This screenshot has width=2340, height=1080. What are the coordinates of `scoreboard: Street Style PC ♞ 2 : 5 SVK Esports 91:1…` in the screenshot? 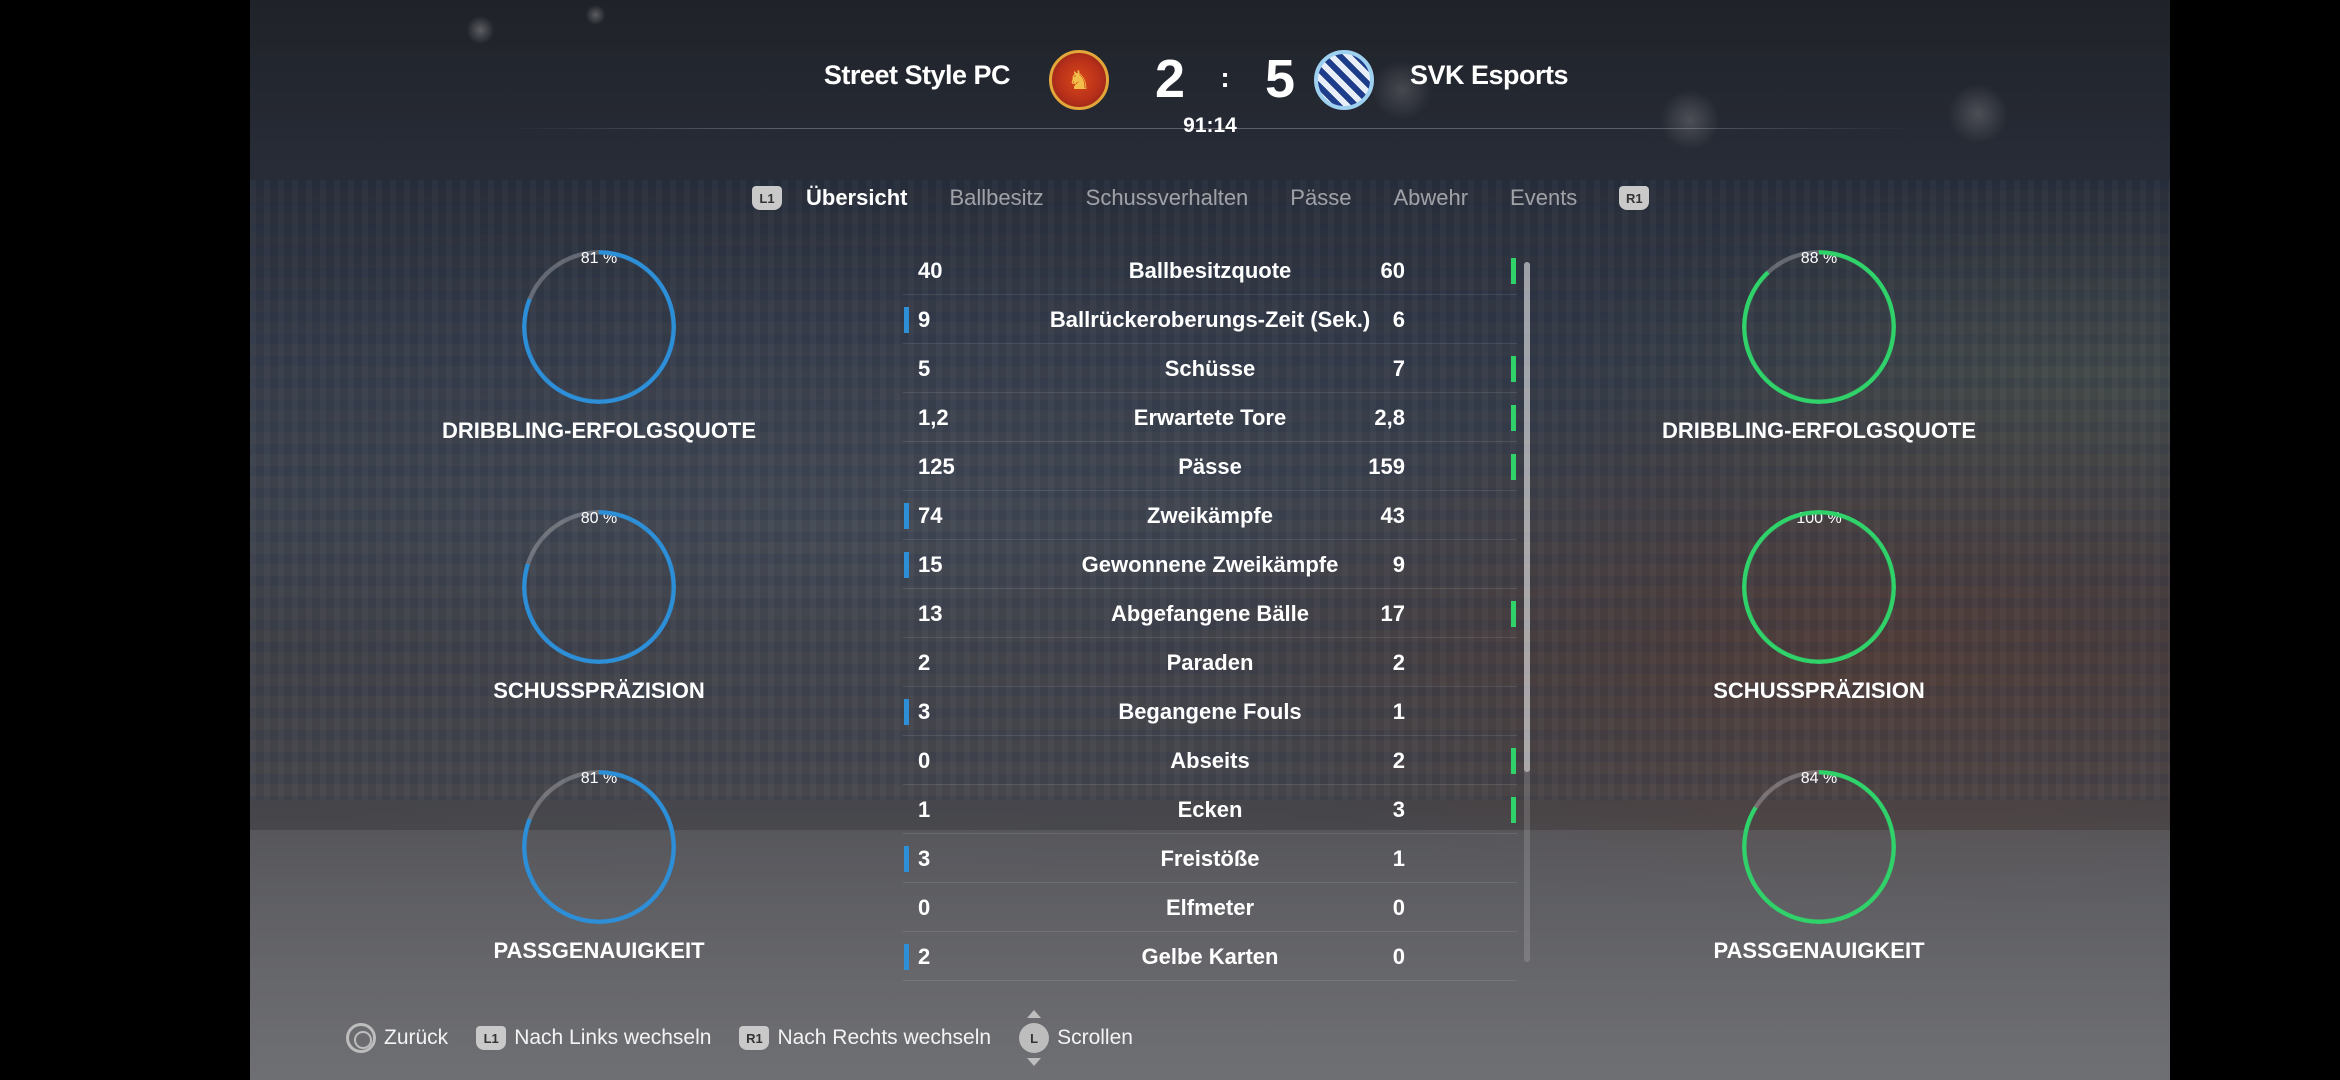 It's located at (1210, 95).